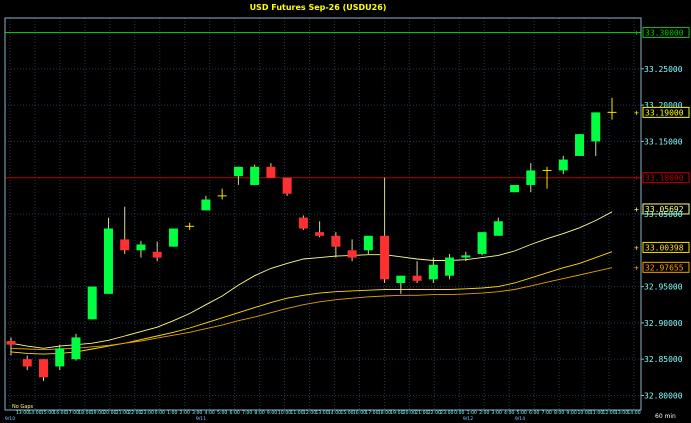 The width and height of the screenshot is (691, 423). What do you see at coordinates (520, 419) in the screenshot?
I see `date-marker: 9/14` at bounding box center [520, 419].